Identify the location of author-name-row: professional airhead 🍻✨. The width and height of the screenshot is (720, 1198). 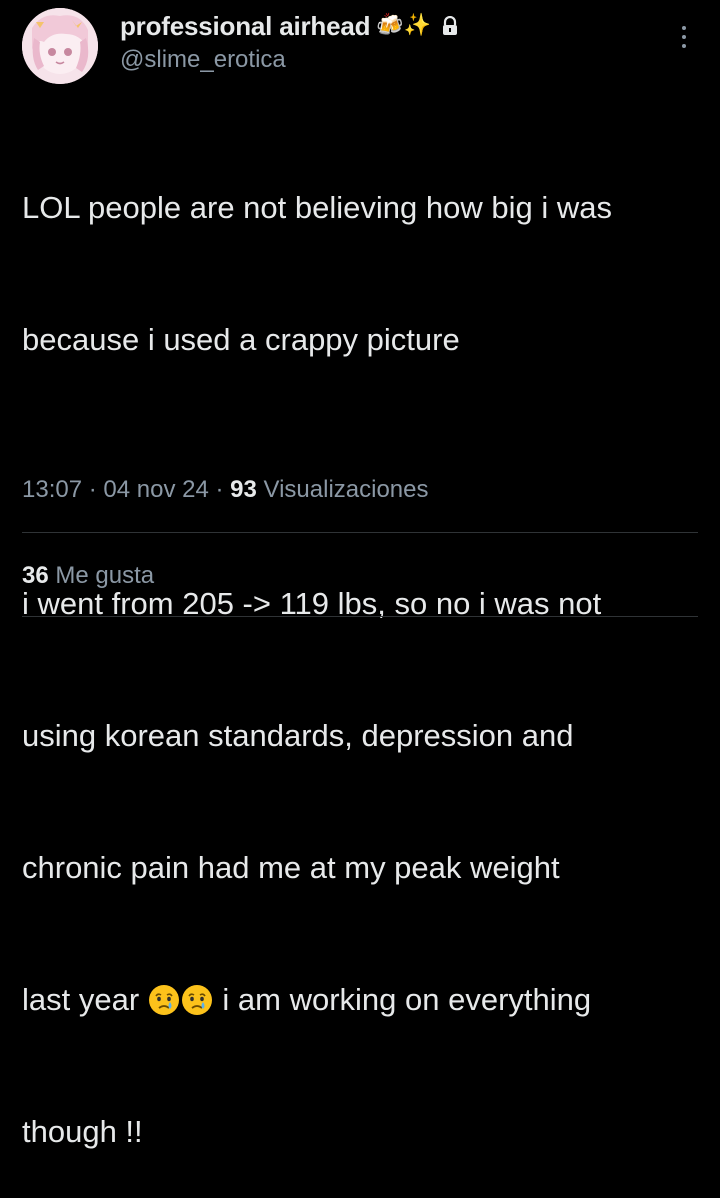
(380, 26).